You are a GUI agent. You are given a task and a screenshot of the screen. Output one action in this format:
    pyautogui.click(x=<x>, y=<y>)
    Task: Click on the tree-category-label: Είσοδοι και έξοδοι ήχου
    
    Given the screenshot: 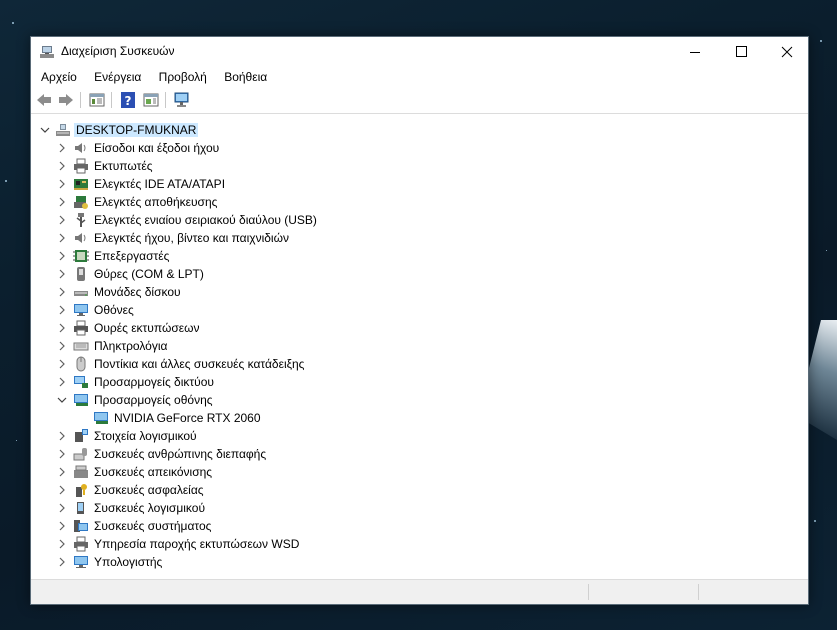 What is the action you would take?
    pyautogui.click(x=157, y=148)
    